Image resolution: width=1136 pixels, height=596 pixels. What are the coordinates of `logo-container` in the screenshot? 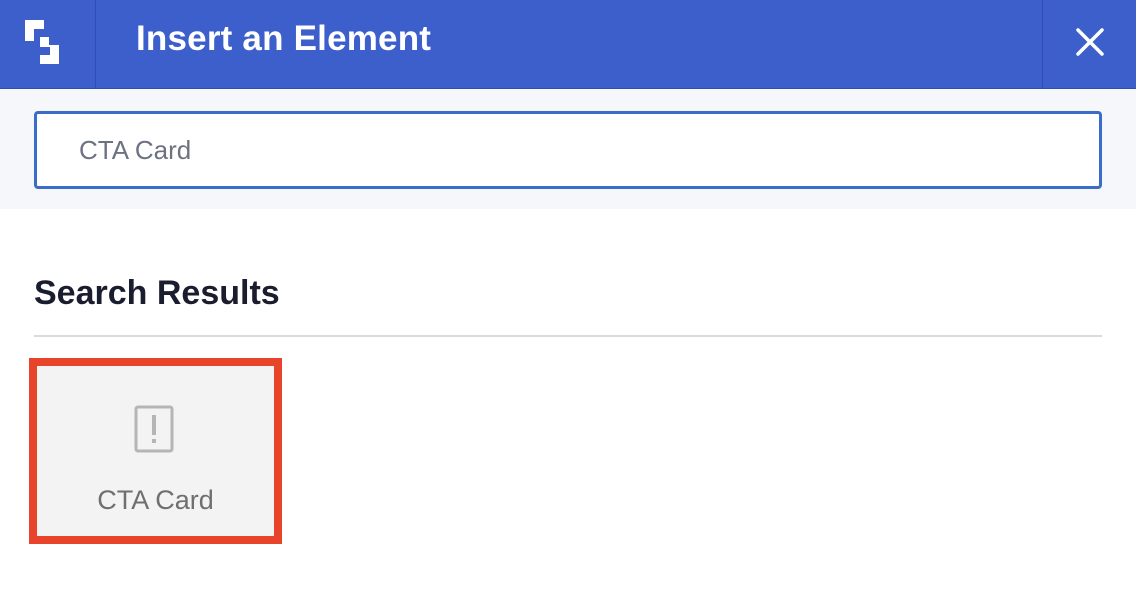 It's located at (48, 44).